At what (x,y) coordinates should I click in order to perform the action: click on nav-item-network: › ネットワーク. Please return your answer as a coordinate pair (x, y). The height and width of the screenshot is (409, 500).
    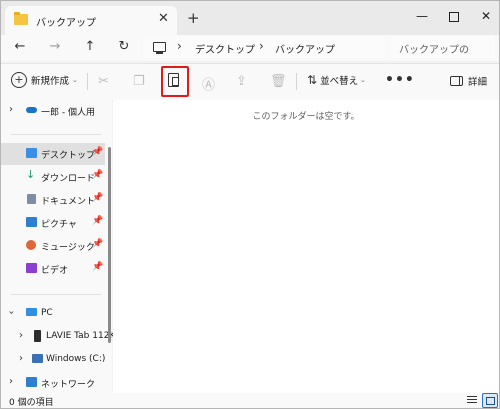
    Looking at the image, I should click on (53, 383).